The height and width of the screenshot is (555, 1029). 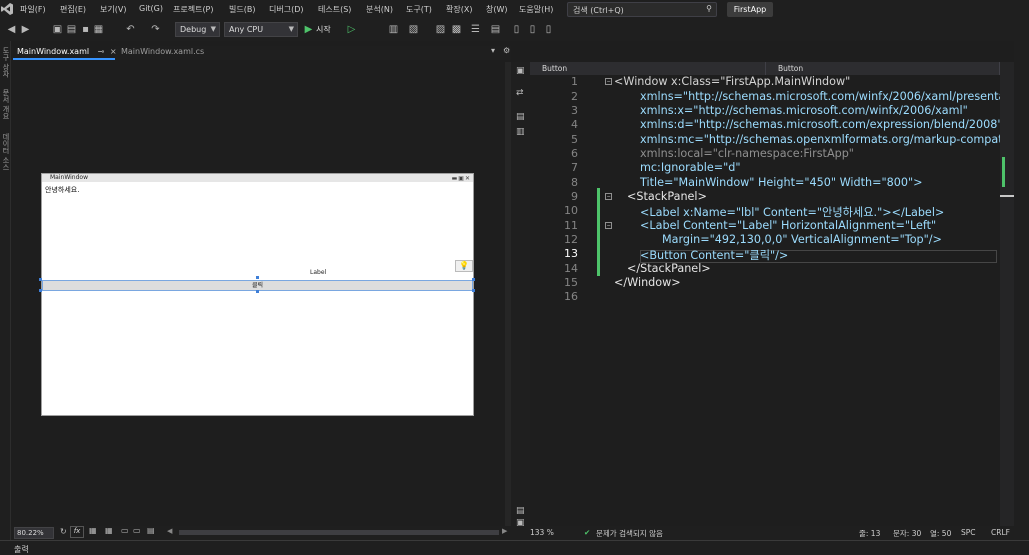 I want to click on menu-file: 파일(F), so click(x=33, y=10).